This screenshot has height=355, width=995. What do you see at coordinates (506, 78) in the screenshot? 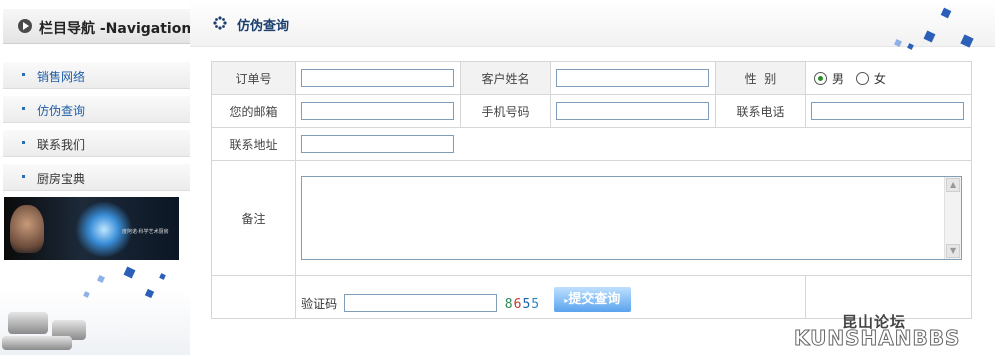
I see `customer-name-label: 客户姓名` at bounding box center [506, 78].